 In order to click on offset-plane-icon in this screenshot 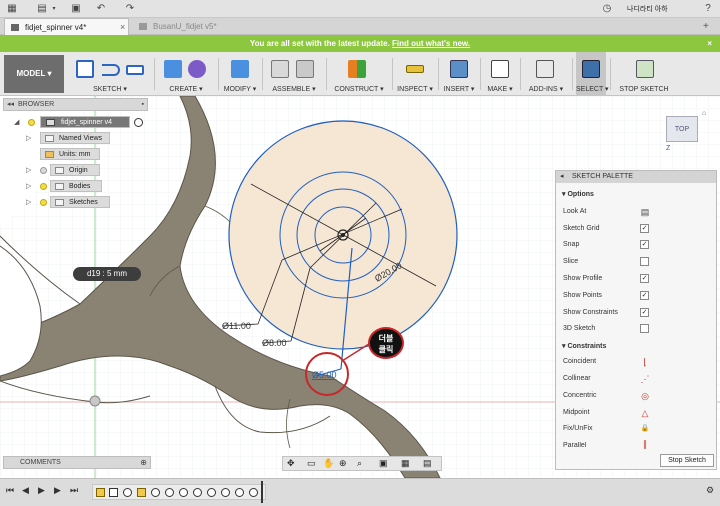, I will do `click(357, 69)`.